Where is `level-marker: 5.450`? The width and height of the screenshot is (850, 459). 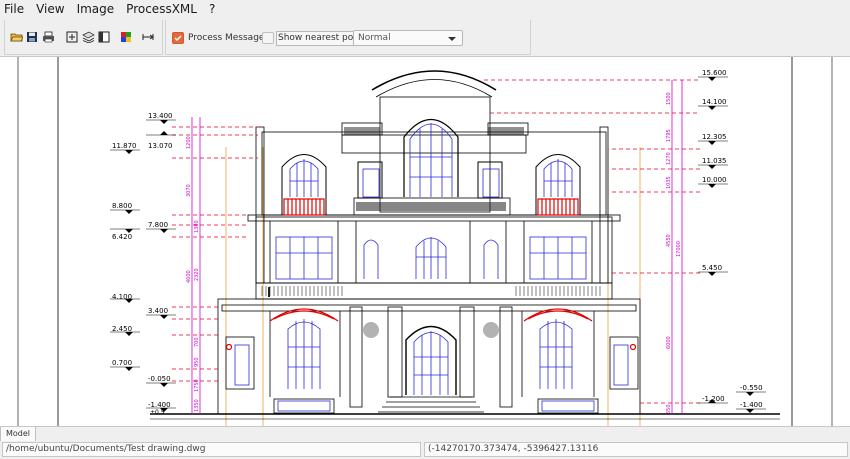 level-marker: 5.450 is located at coordinates (713, 270).